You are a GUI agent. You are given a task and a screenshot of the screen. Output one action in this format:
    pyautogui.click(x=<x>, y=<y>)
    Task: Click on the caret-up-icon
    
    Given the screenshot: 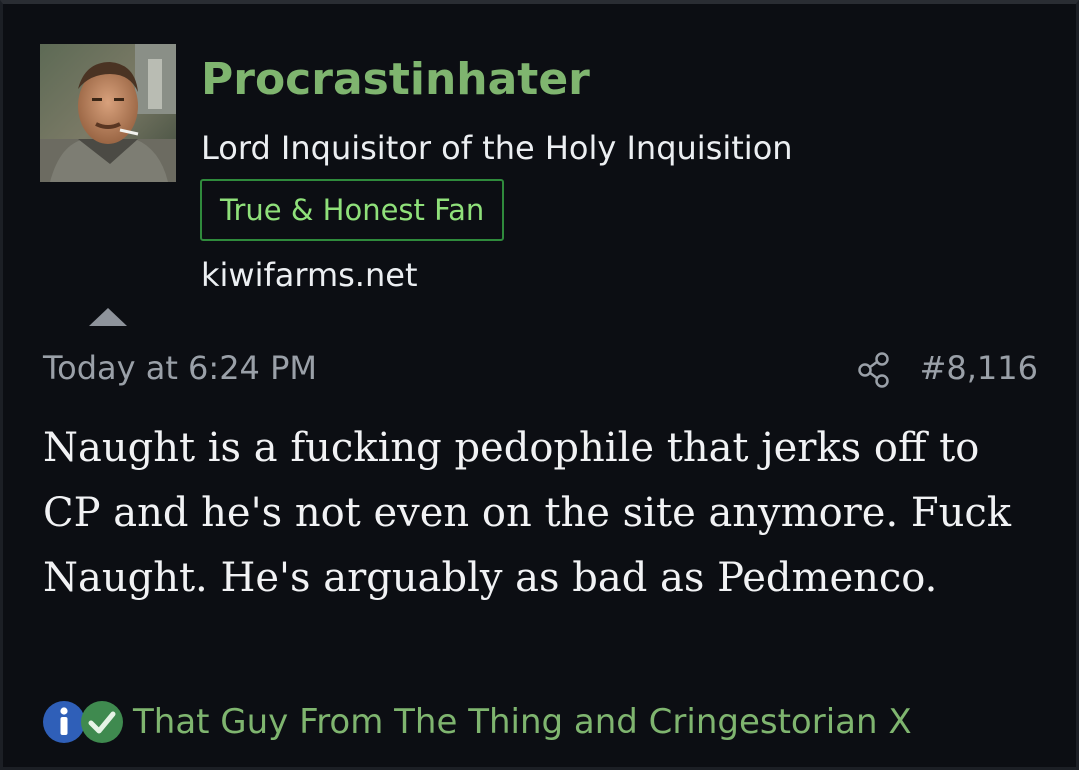 What is the action you would take?
    pyautogui.click(x=108, y=317)
    